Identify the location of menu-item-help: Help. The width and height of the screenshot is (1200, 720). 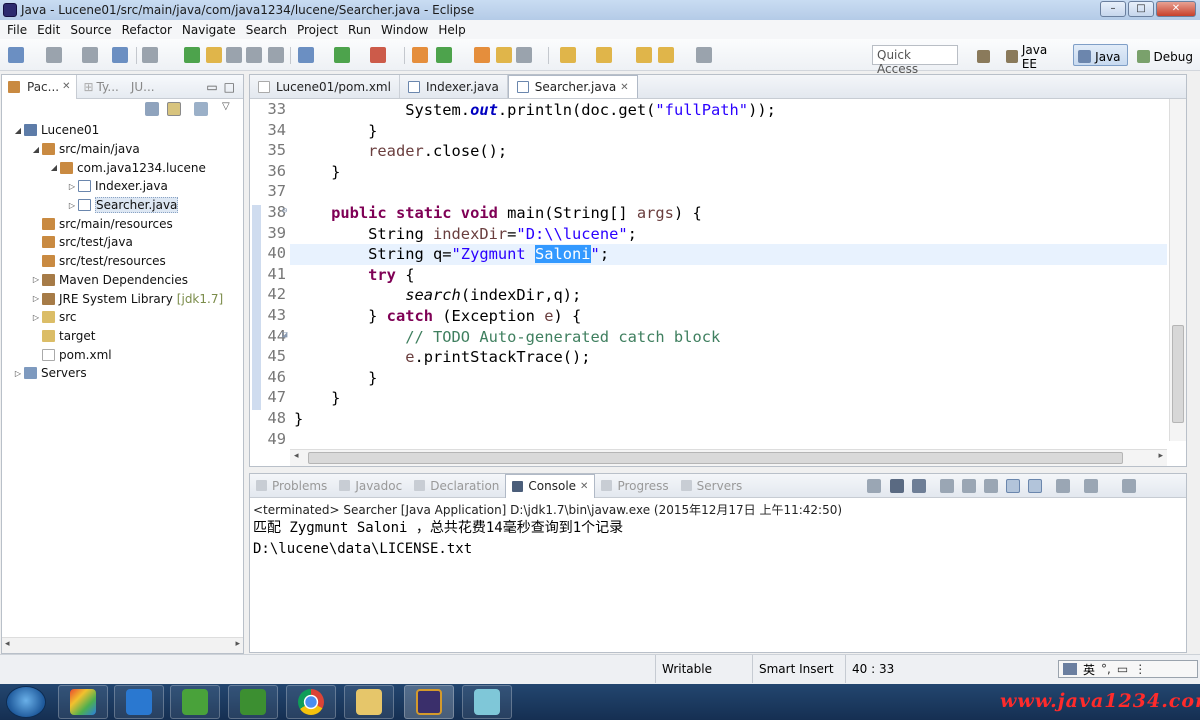
(451, 30).